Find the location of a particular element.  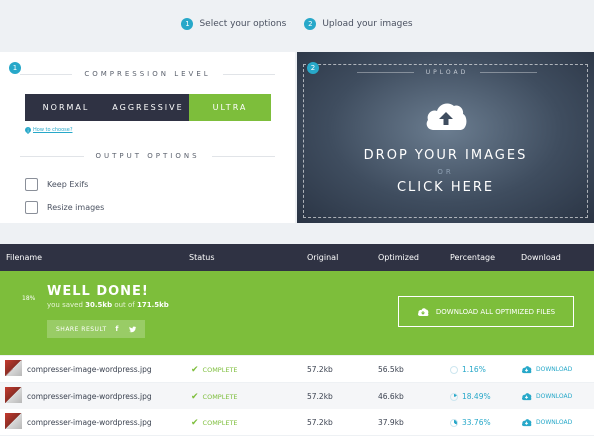

upload-step-badge: 2 is located at coordinates (313, 68).